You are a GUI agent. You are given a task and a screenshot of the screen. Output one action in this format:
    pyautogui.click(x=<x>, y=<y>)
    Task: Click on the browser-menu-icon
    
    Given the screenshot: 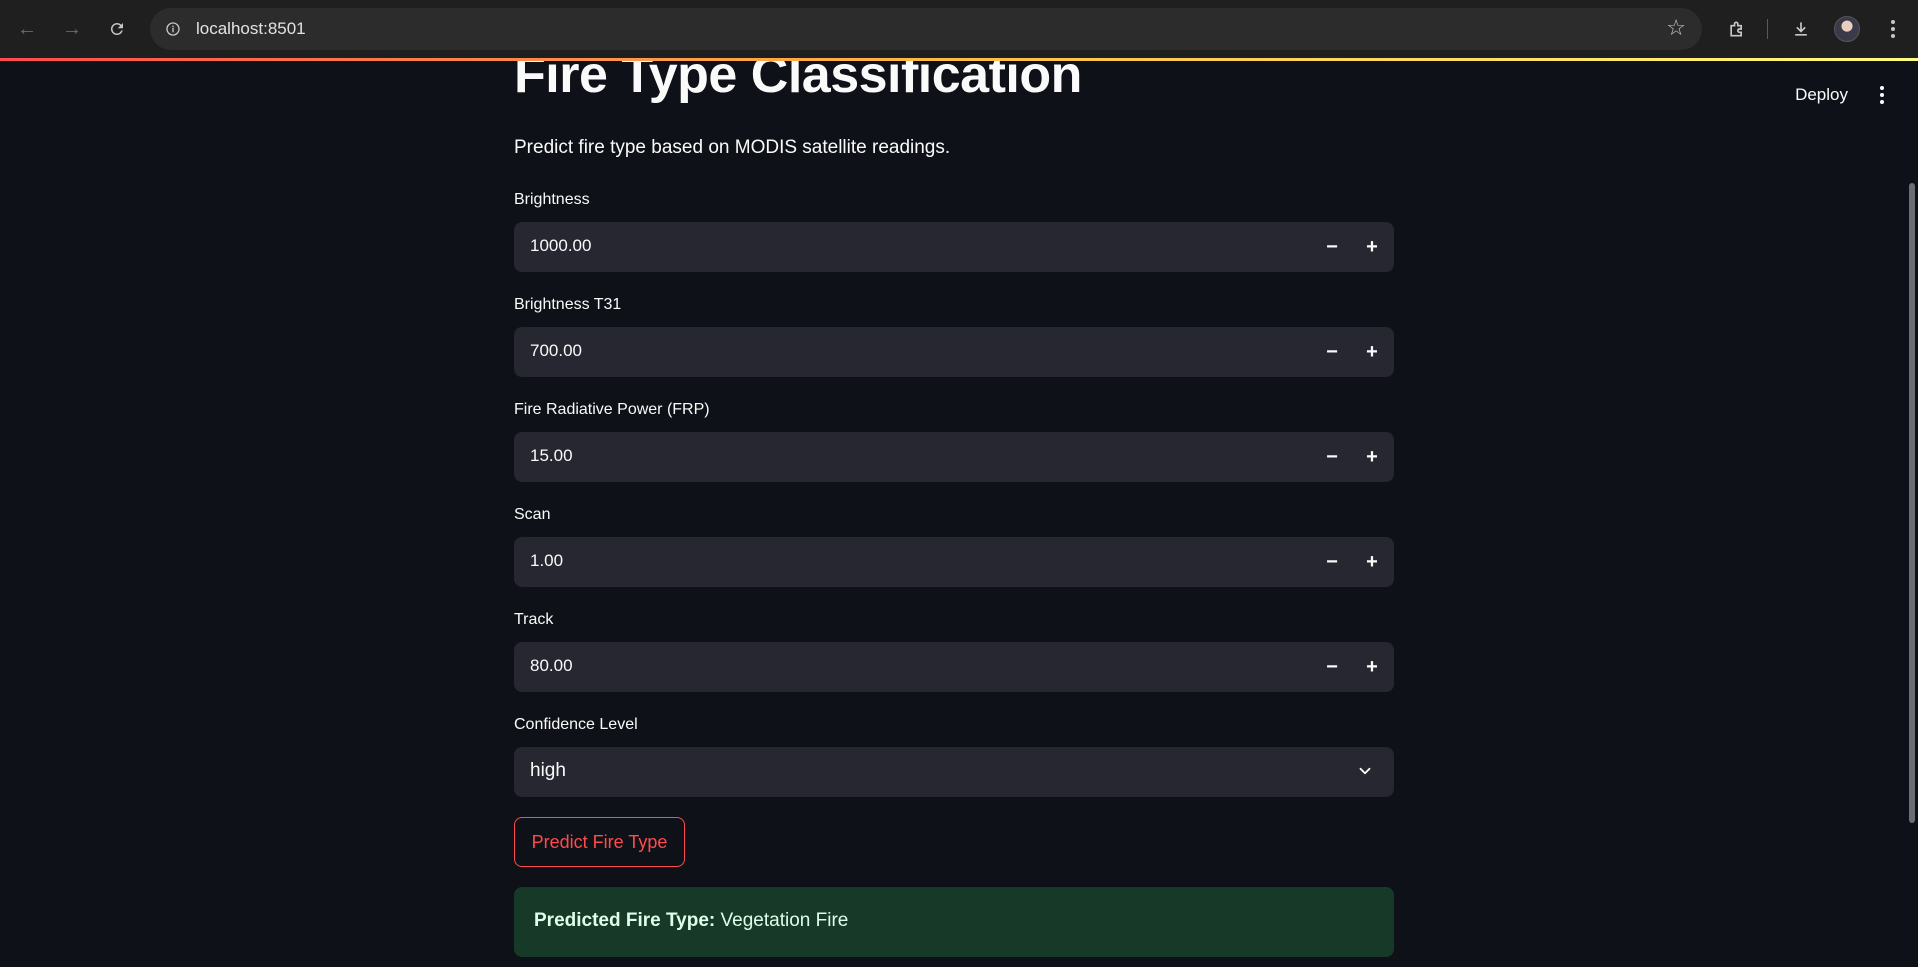 What is the action you would take?
    pyautogui.click(x=1893, y=29)
    